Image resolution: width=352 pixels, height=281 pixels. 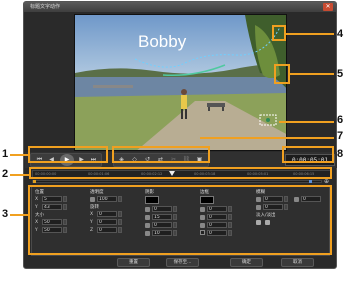 What do you see at coordinates (340, 34) in the screenshot?
I see `callout-4: 4` at bounding box center [340, 34].